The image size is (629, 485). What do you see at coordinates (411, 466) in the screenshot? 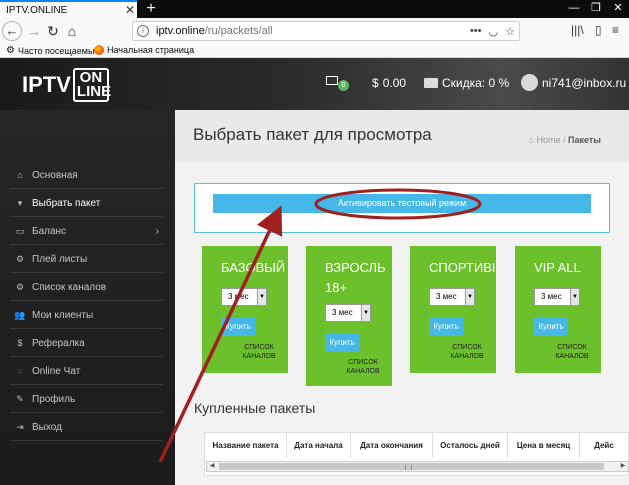
I see `scrollbar-thumb` at bounding box center [411, 466].